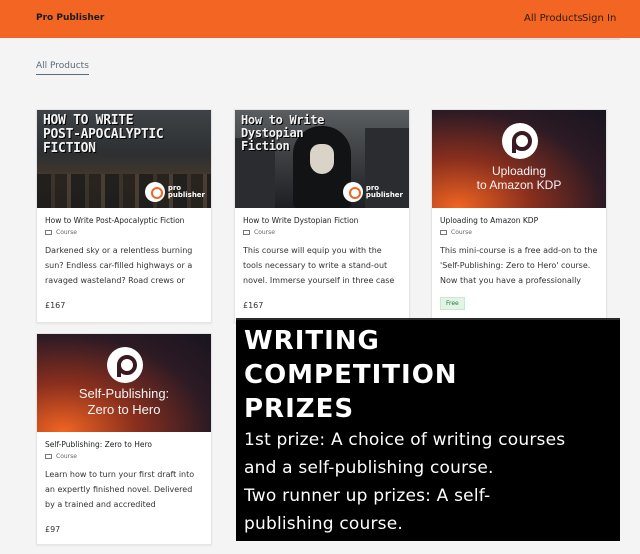  I want to click on product-thumbnail: Uploading to Amazon KDP, so click(519, 159).